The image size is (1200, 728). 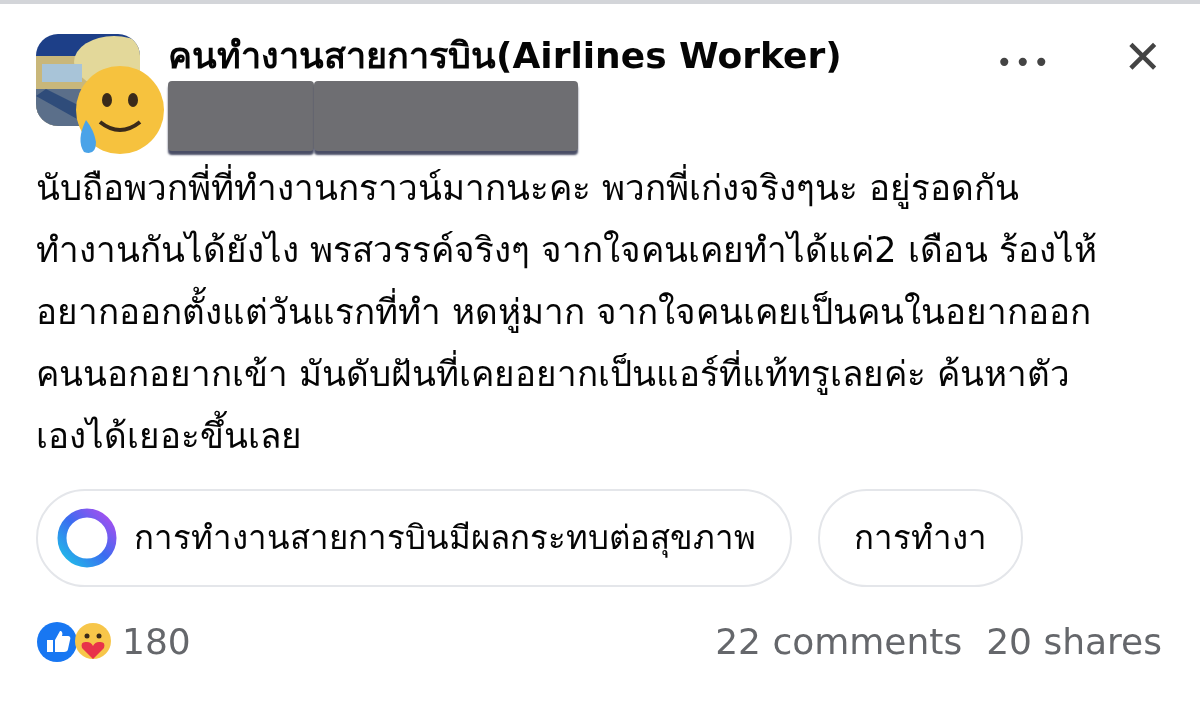 What do you see at coordinates (1023, 63) in the screenshot?
I see `more-button: •••` at bounding box center [1023, 63].